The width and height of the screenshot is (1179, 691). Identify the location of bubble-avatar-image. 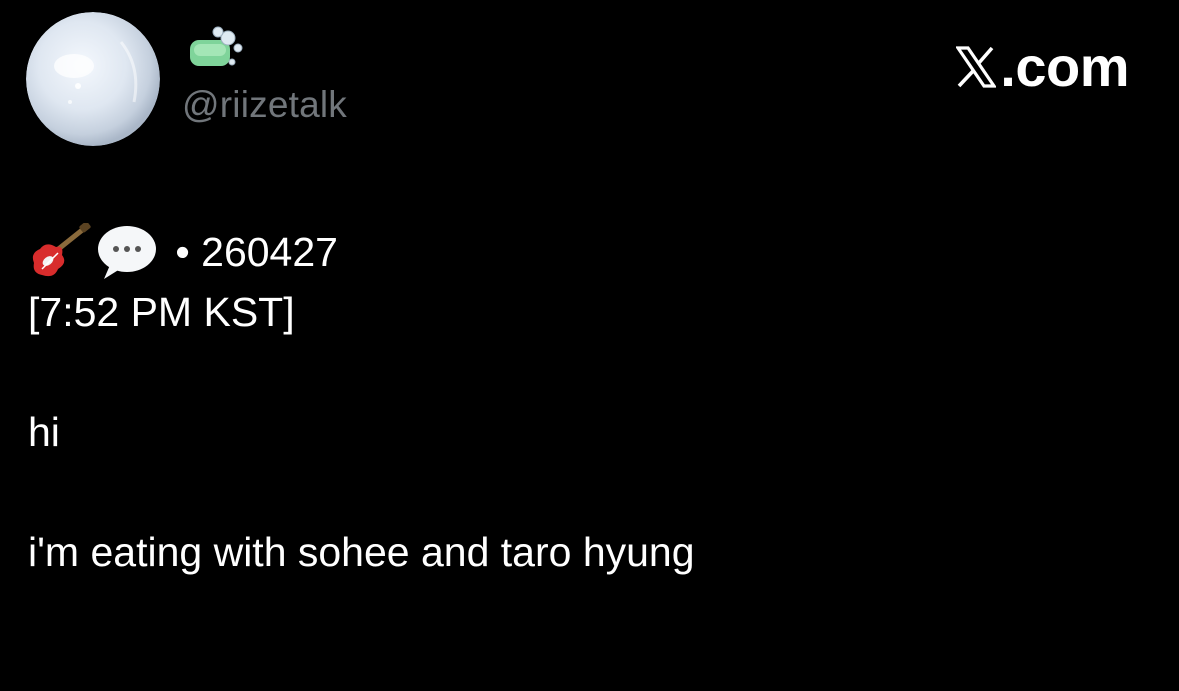
(93, 79).